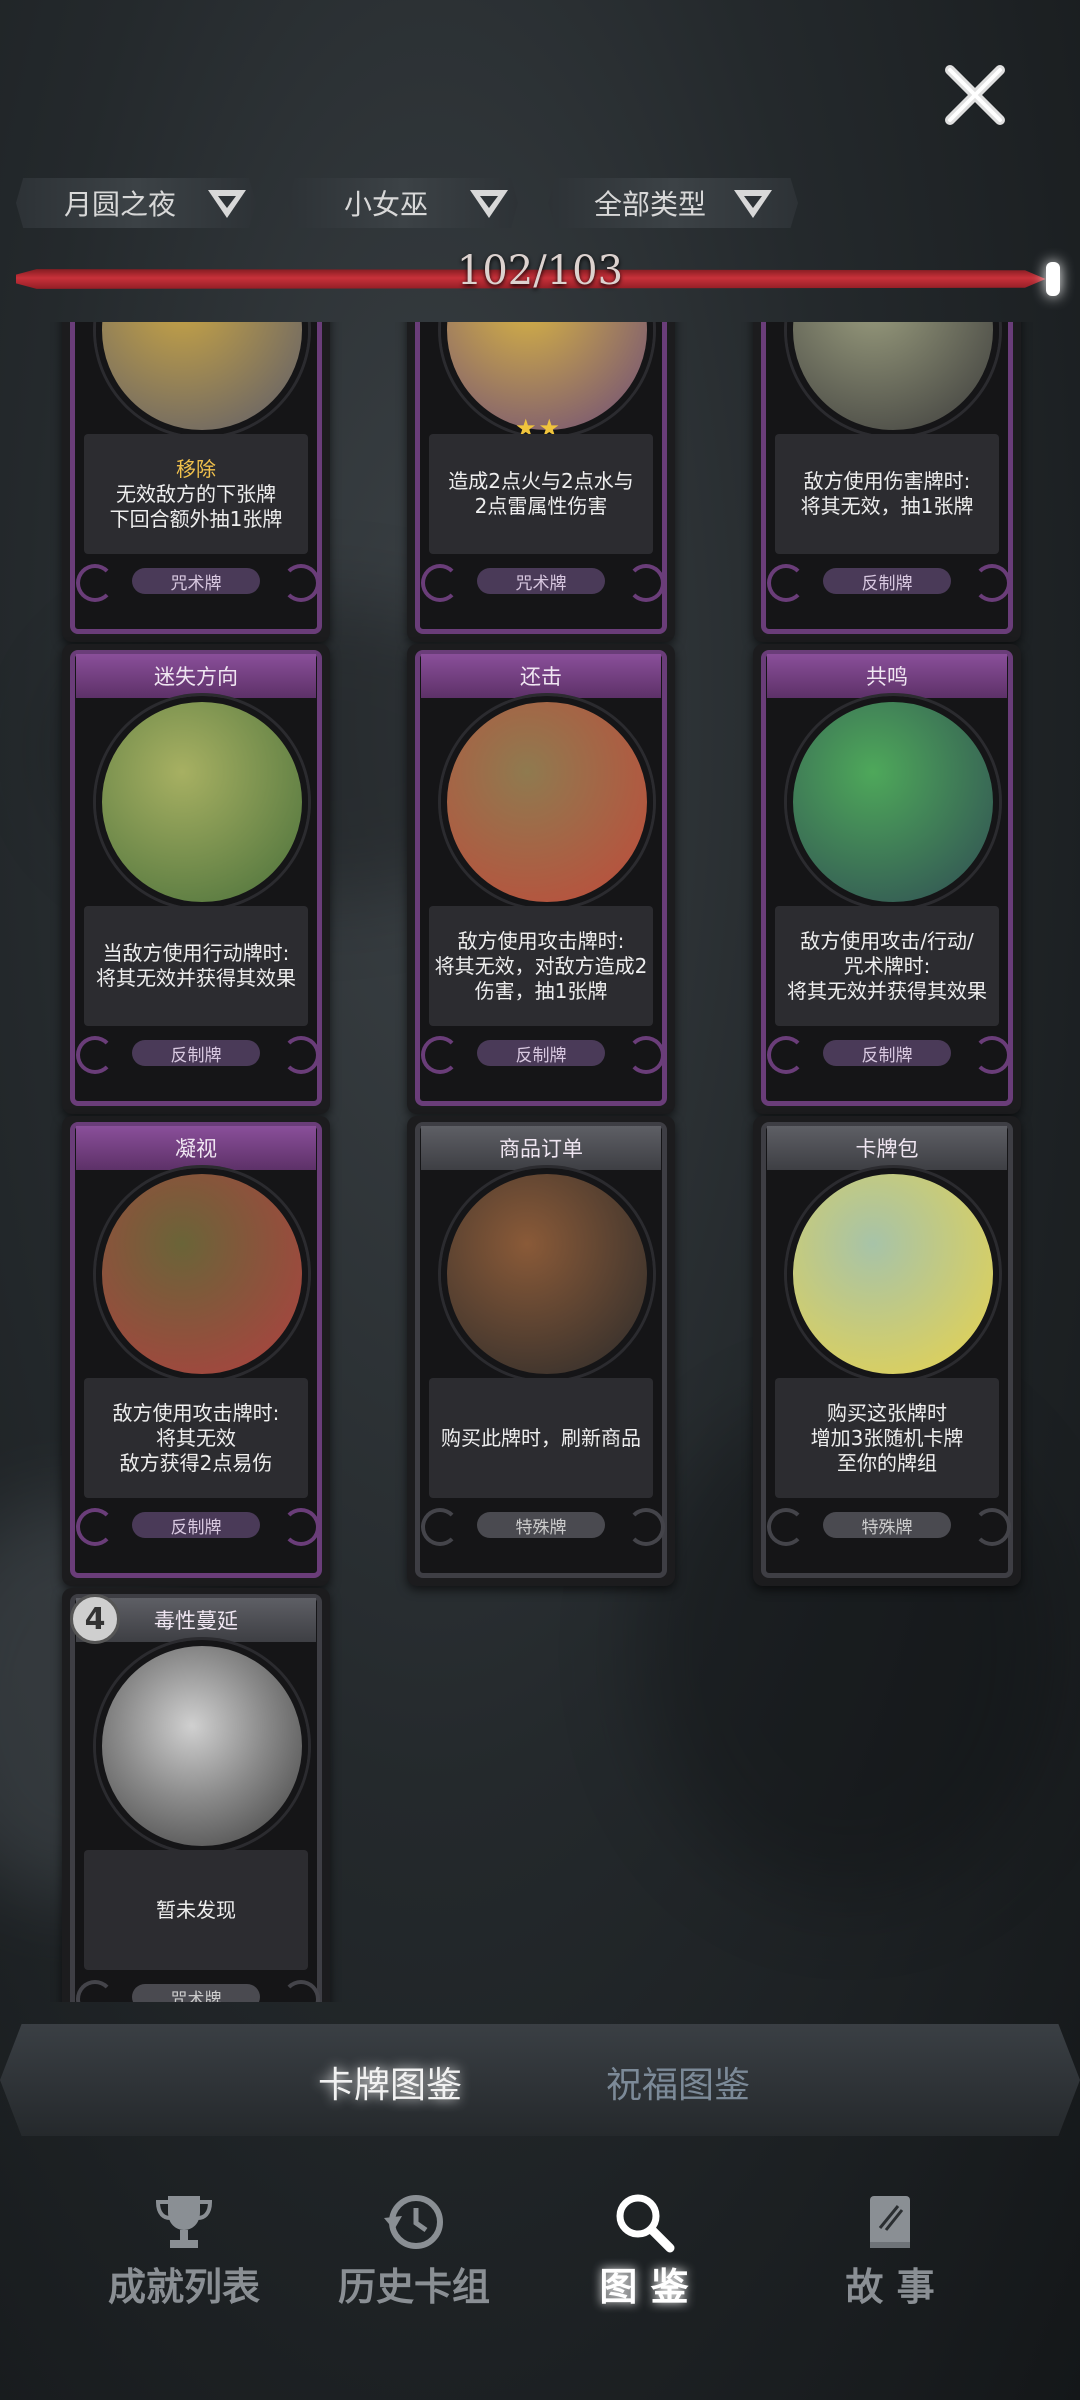 The height and width of the screenshot is (2400, 1080). I want to click on card-item: 卡牌包购买这张牌时 增加3张随机卡牌 至你的牌组特殊牌, so click(887, 1351).